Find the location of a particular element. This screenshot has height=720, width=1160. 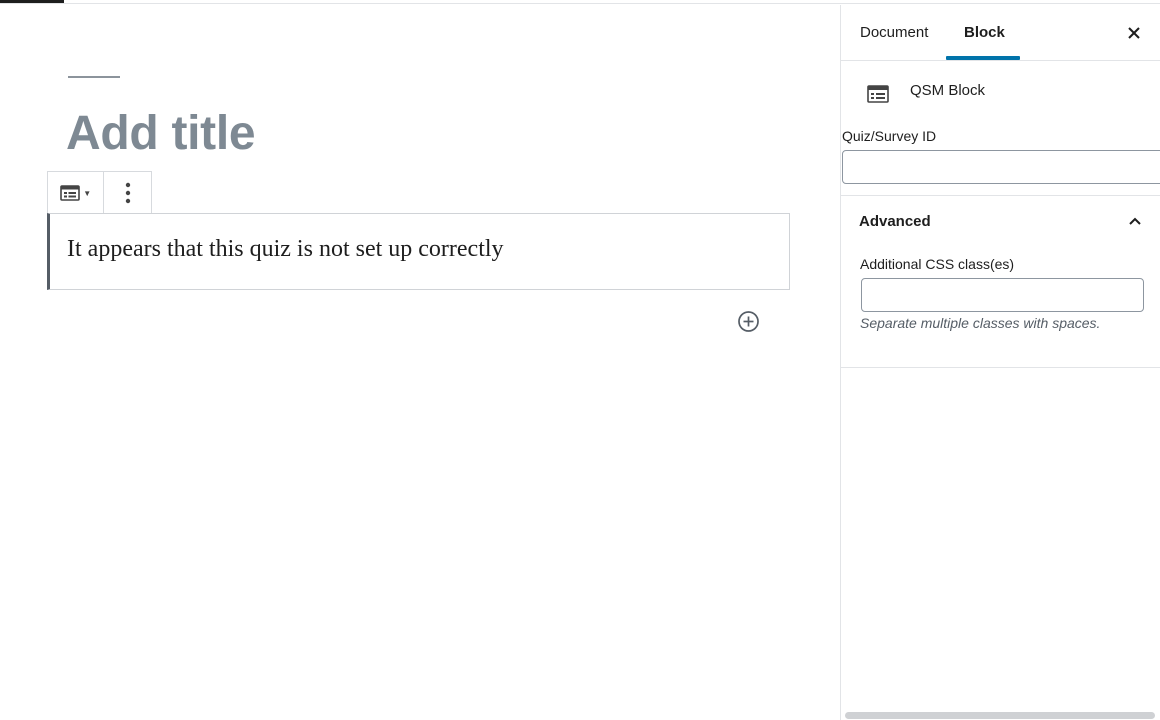

add-circle-icon is located at coordinates (748, 321).